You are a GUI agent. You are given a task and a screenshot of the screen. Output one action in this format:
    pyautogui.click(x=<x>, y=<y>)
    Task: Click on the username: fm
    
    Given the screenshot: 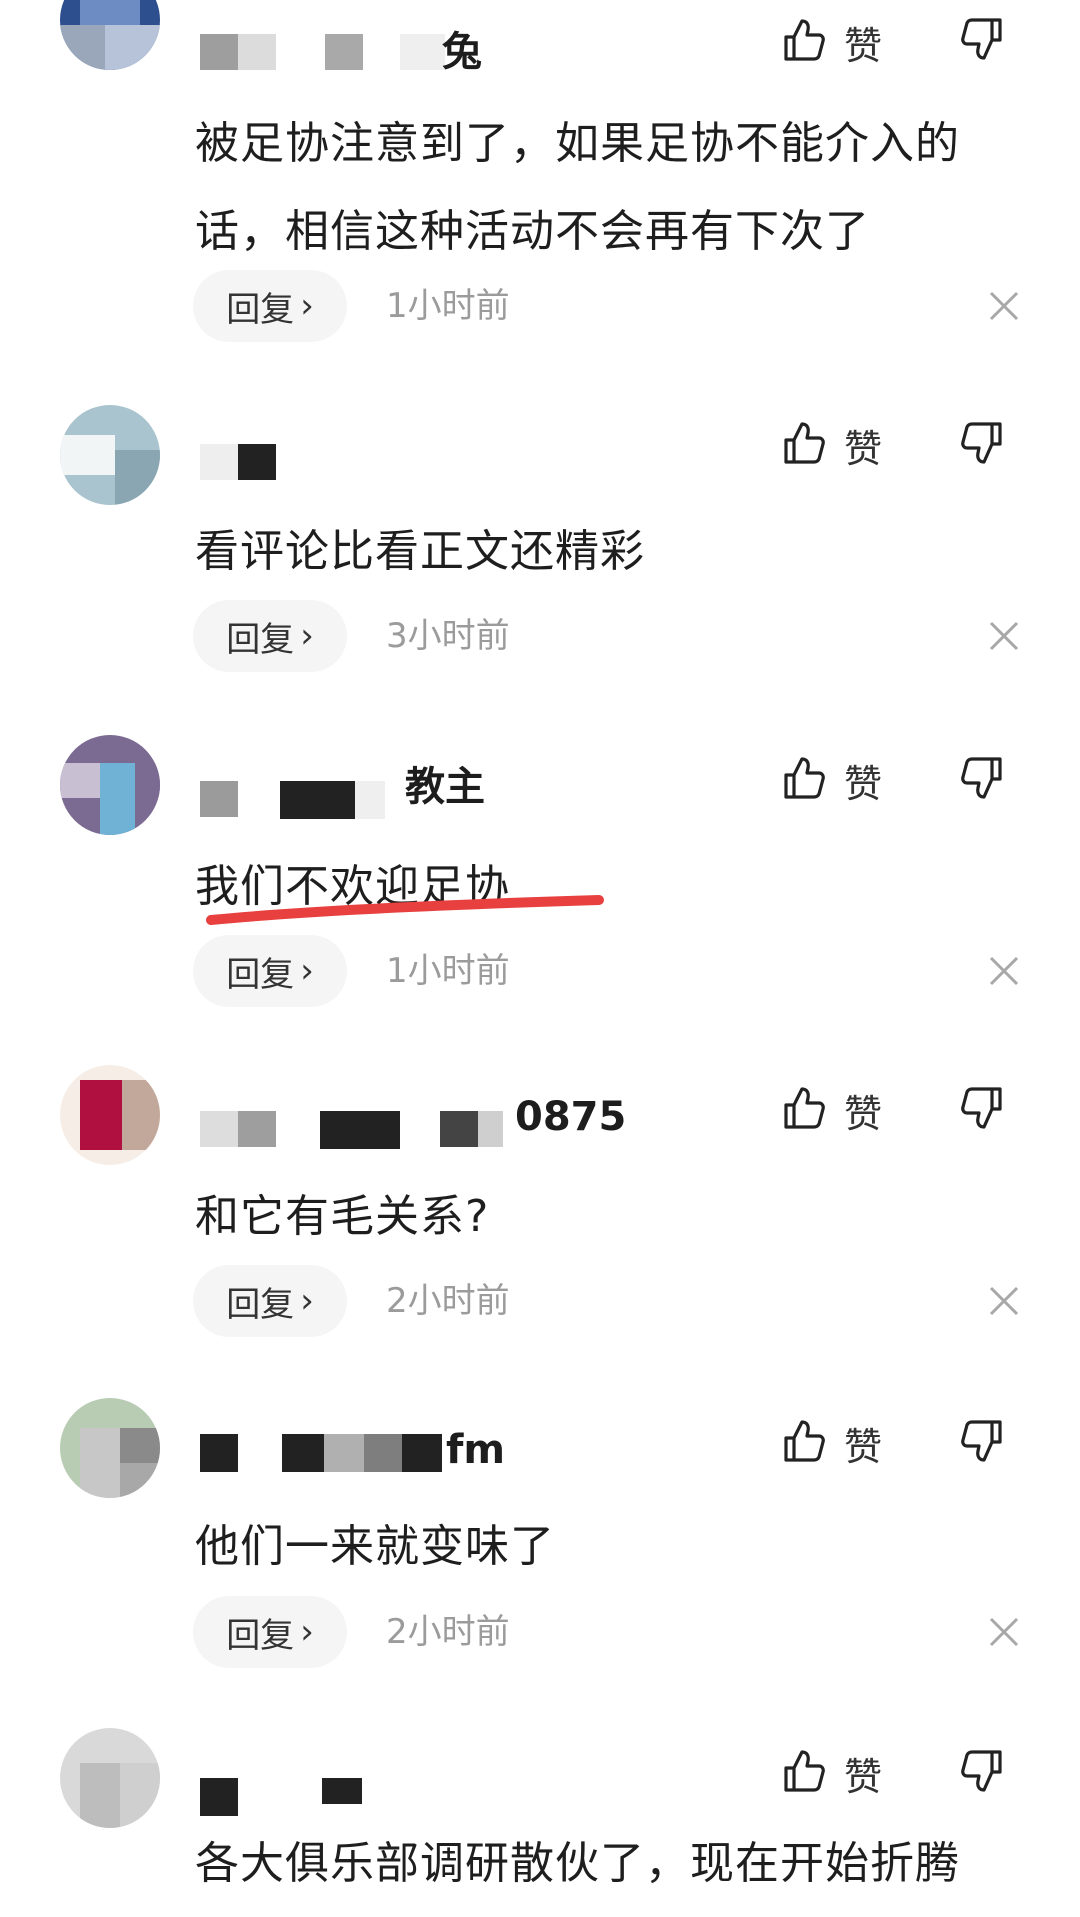 What is the action you would take?
    pyautogui.click(x=410, y=1450)
    